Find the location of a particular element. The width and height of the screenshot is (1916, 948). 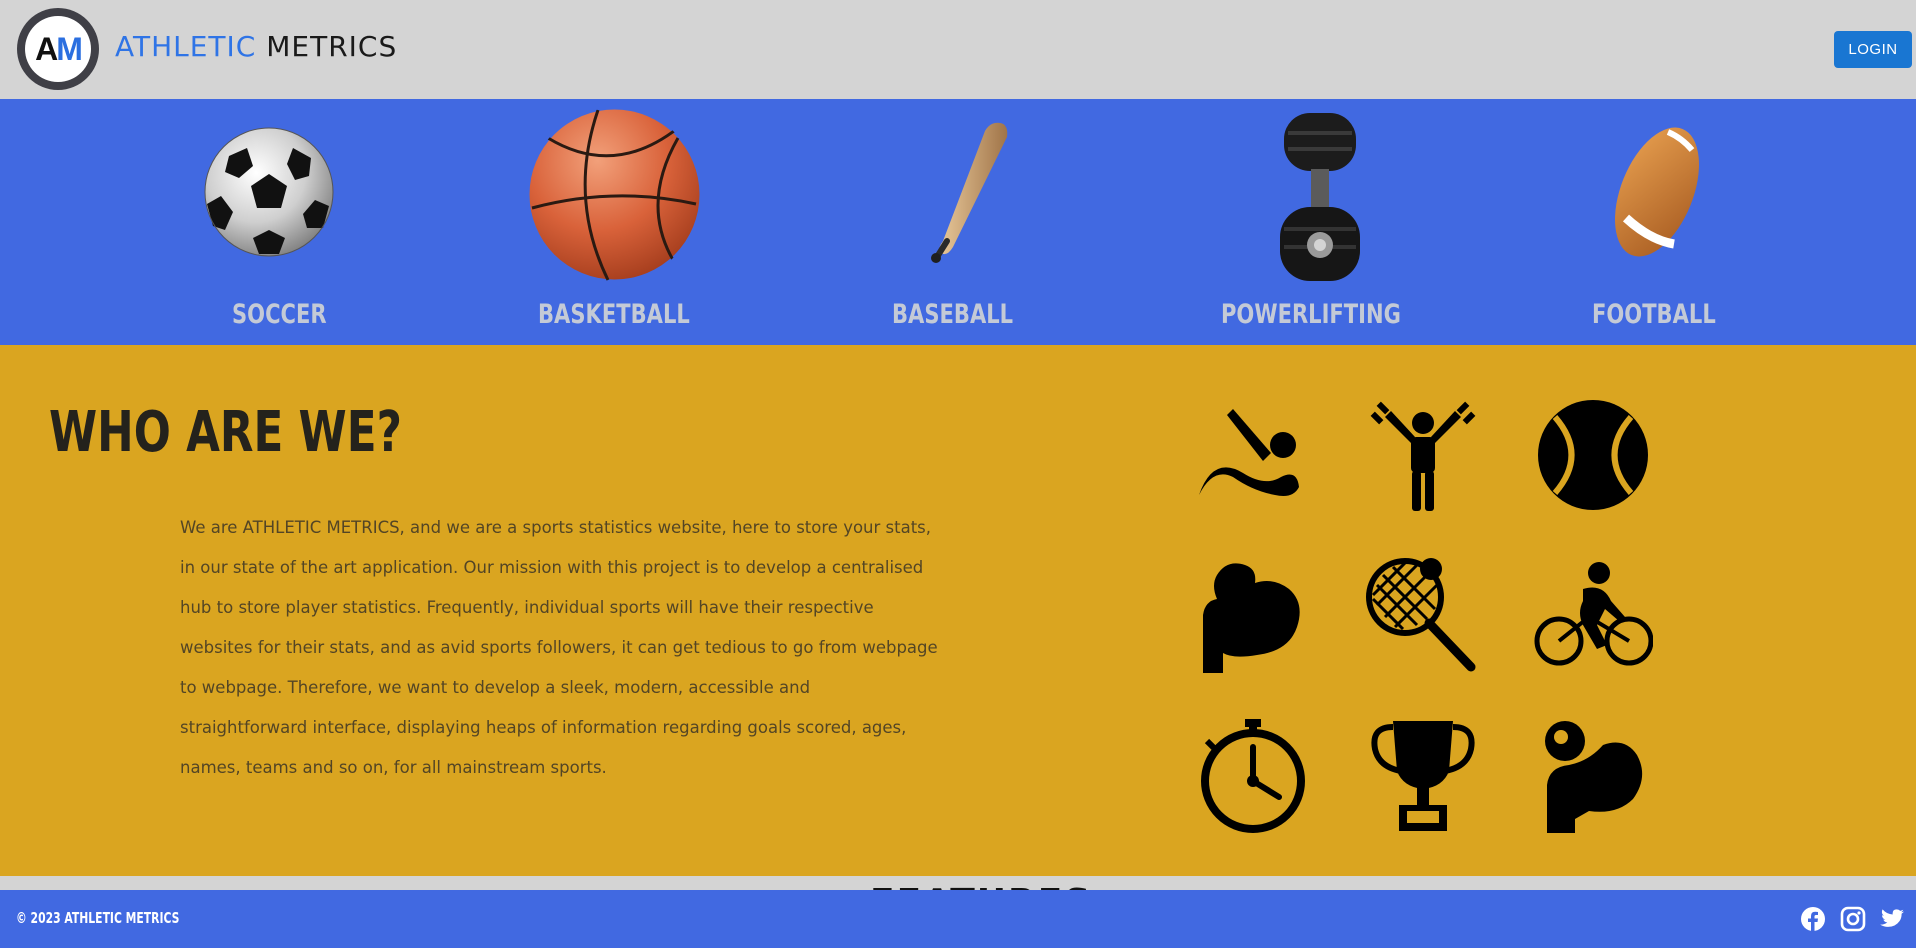

facebook-icon is located at coordinates (1813, 919).